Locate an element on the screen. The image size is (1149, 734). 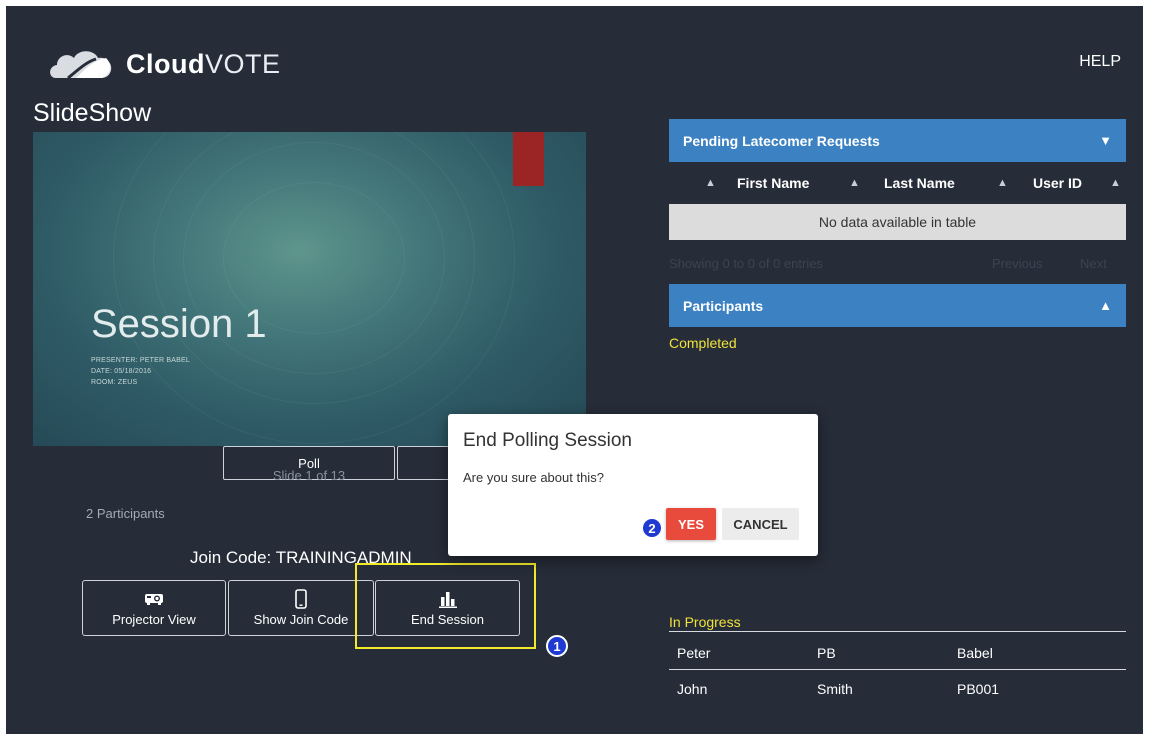
participant-cell: PB is located at coordinates (826, 653).